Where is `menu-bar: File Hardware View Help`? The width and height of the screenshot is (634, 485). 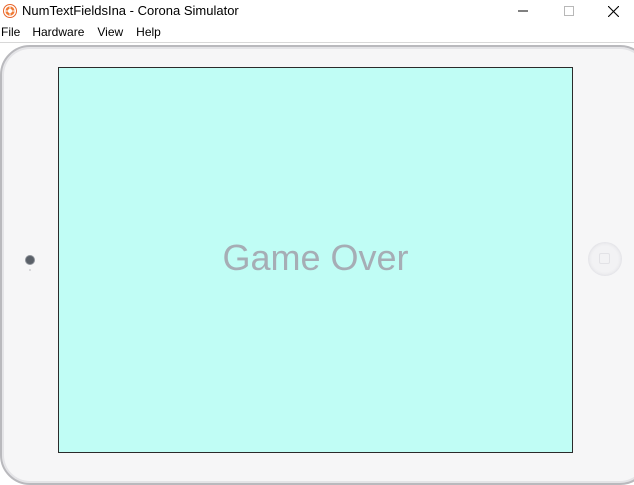 menu-bar: File Hardware View Help is located at coordinates (317, 32).